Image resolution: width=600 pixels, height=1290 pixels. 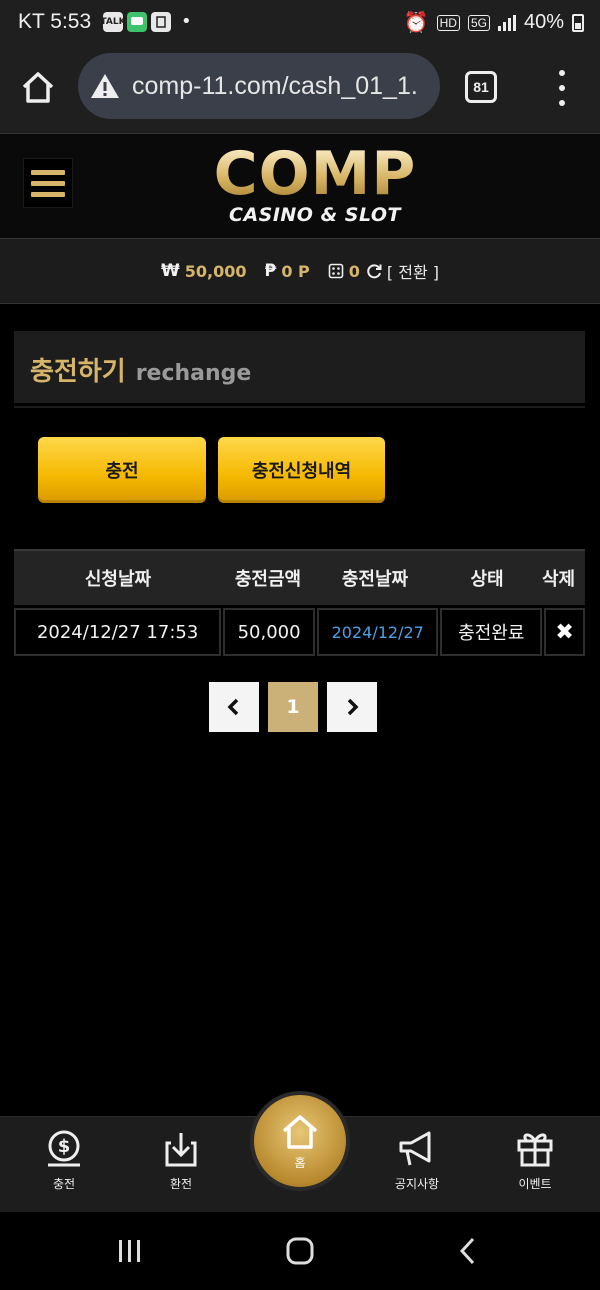 I want to click on chip-balance: 0 [ 전환 ], so click(x=383, y=271).